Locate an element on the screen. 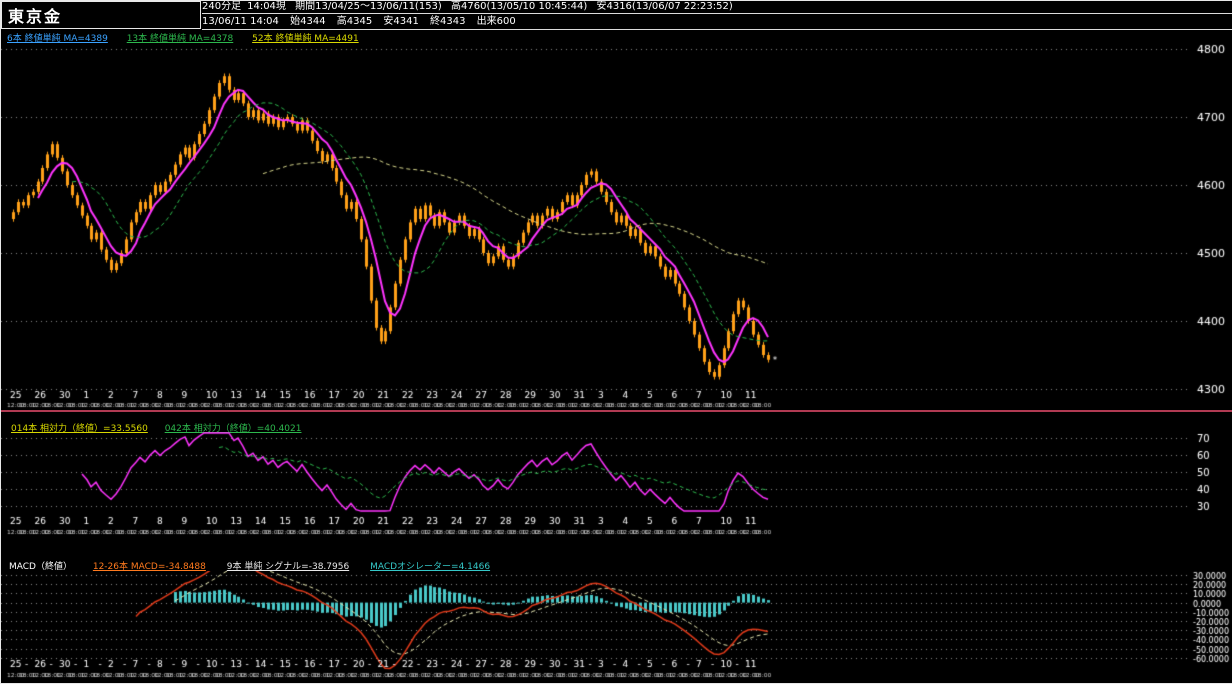 The height and width of the screenshot is (684, 1232). quote-low: 安4341 is located at coordinates (401, 21).